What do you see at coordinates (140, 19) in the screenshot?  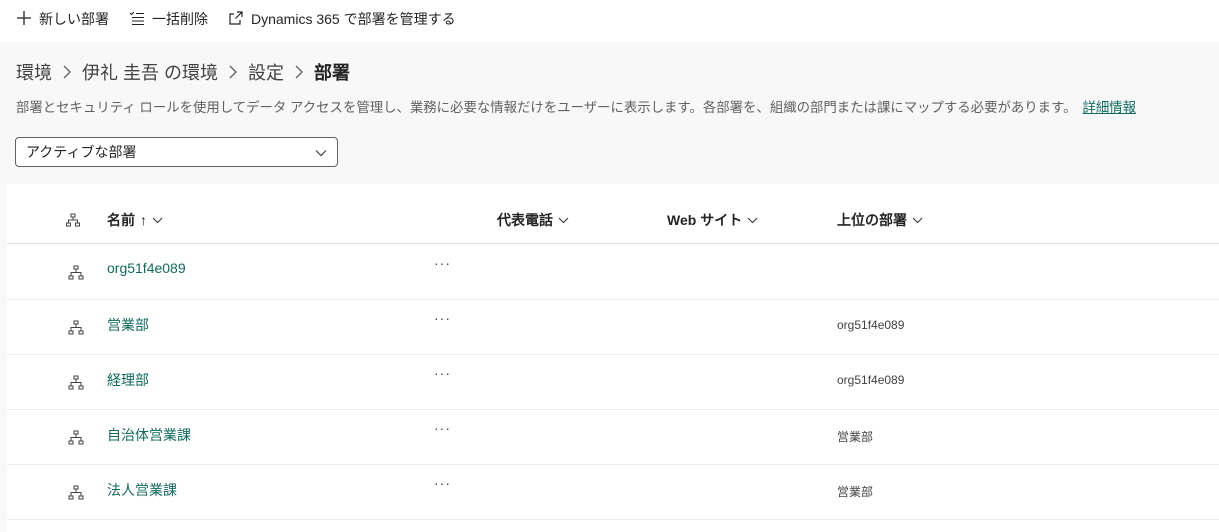 I see `bulk-delete-icon` at bounding box center [140, 19].